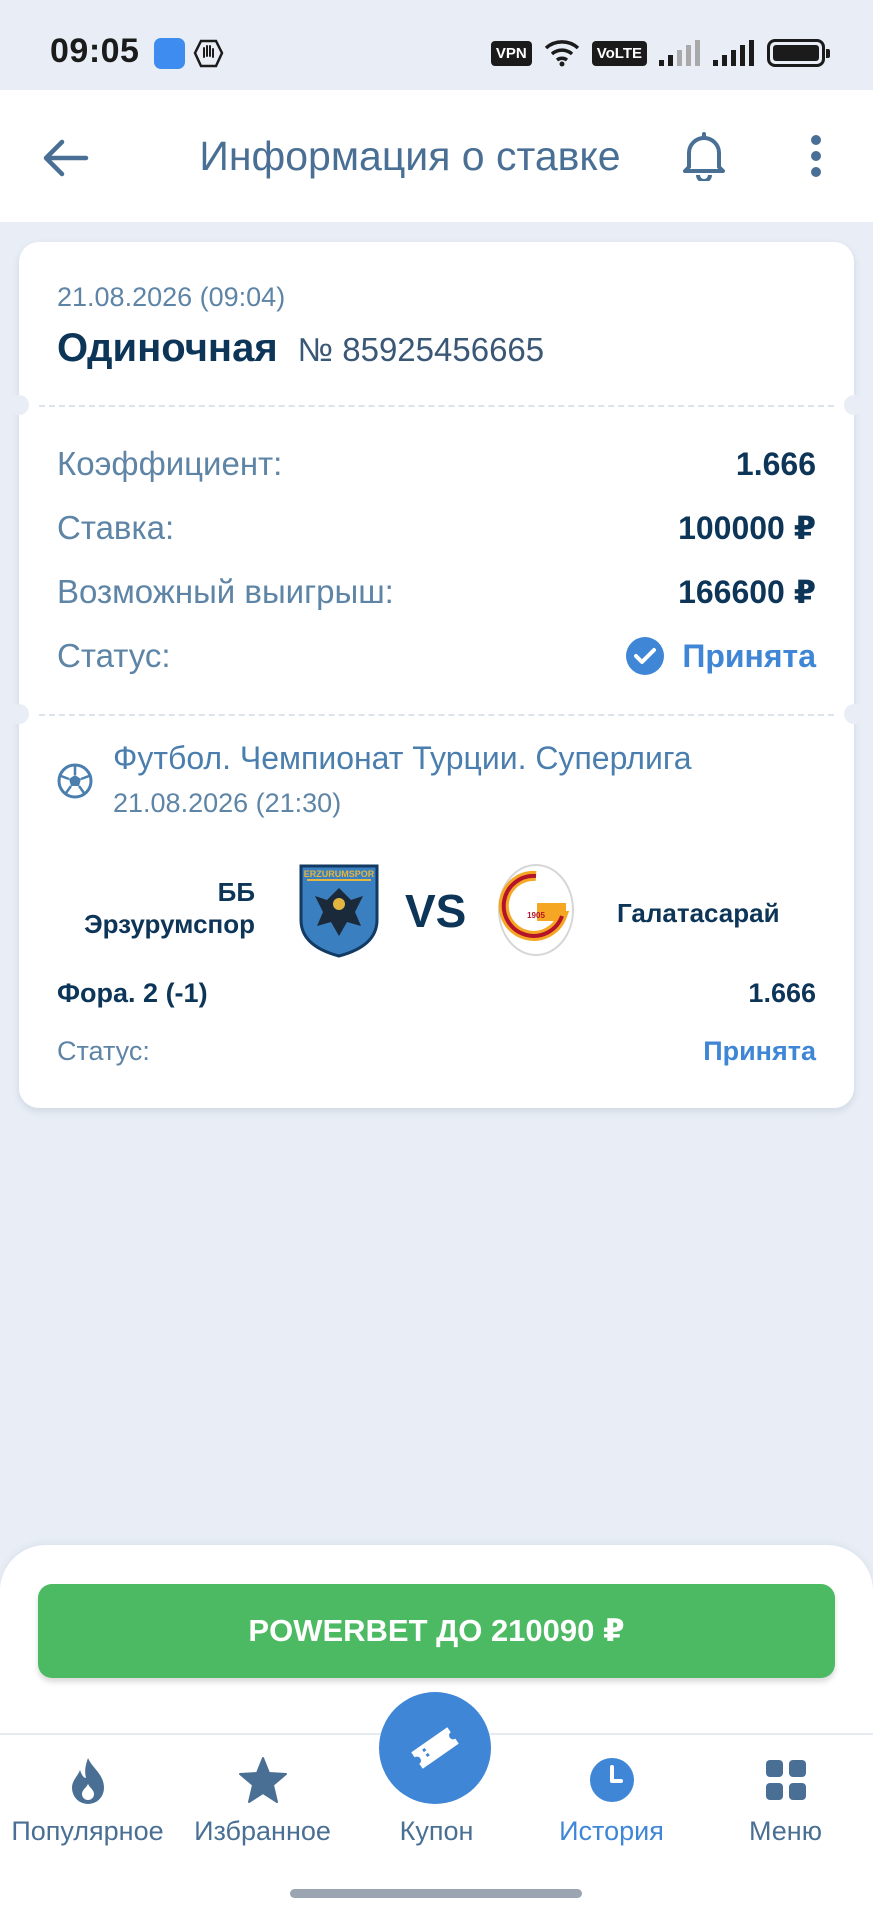 This screenshot has height=1920, width=873. I want to click on nav-favorites-label: Избранное, so click(262, 1831).